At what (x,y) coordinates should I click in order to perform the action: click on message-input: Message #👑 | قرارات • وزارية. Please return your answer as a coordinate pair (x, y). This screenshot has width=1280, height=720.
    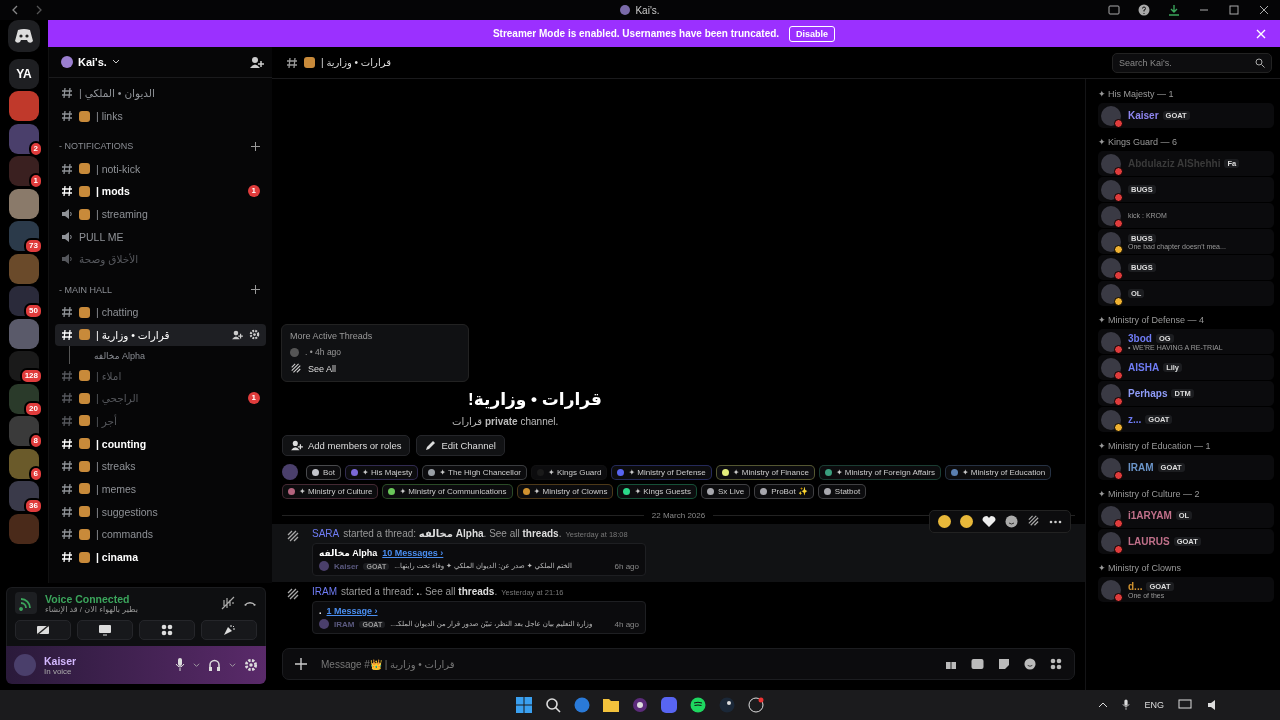
    Looking at the image, I should click on (678, 664).